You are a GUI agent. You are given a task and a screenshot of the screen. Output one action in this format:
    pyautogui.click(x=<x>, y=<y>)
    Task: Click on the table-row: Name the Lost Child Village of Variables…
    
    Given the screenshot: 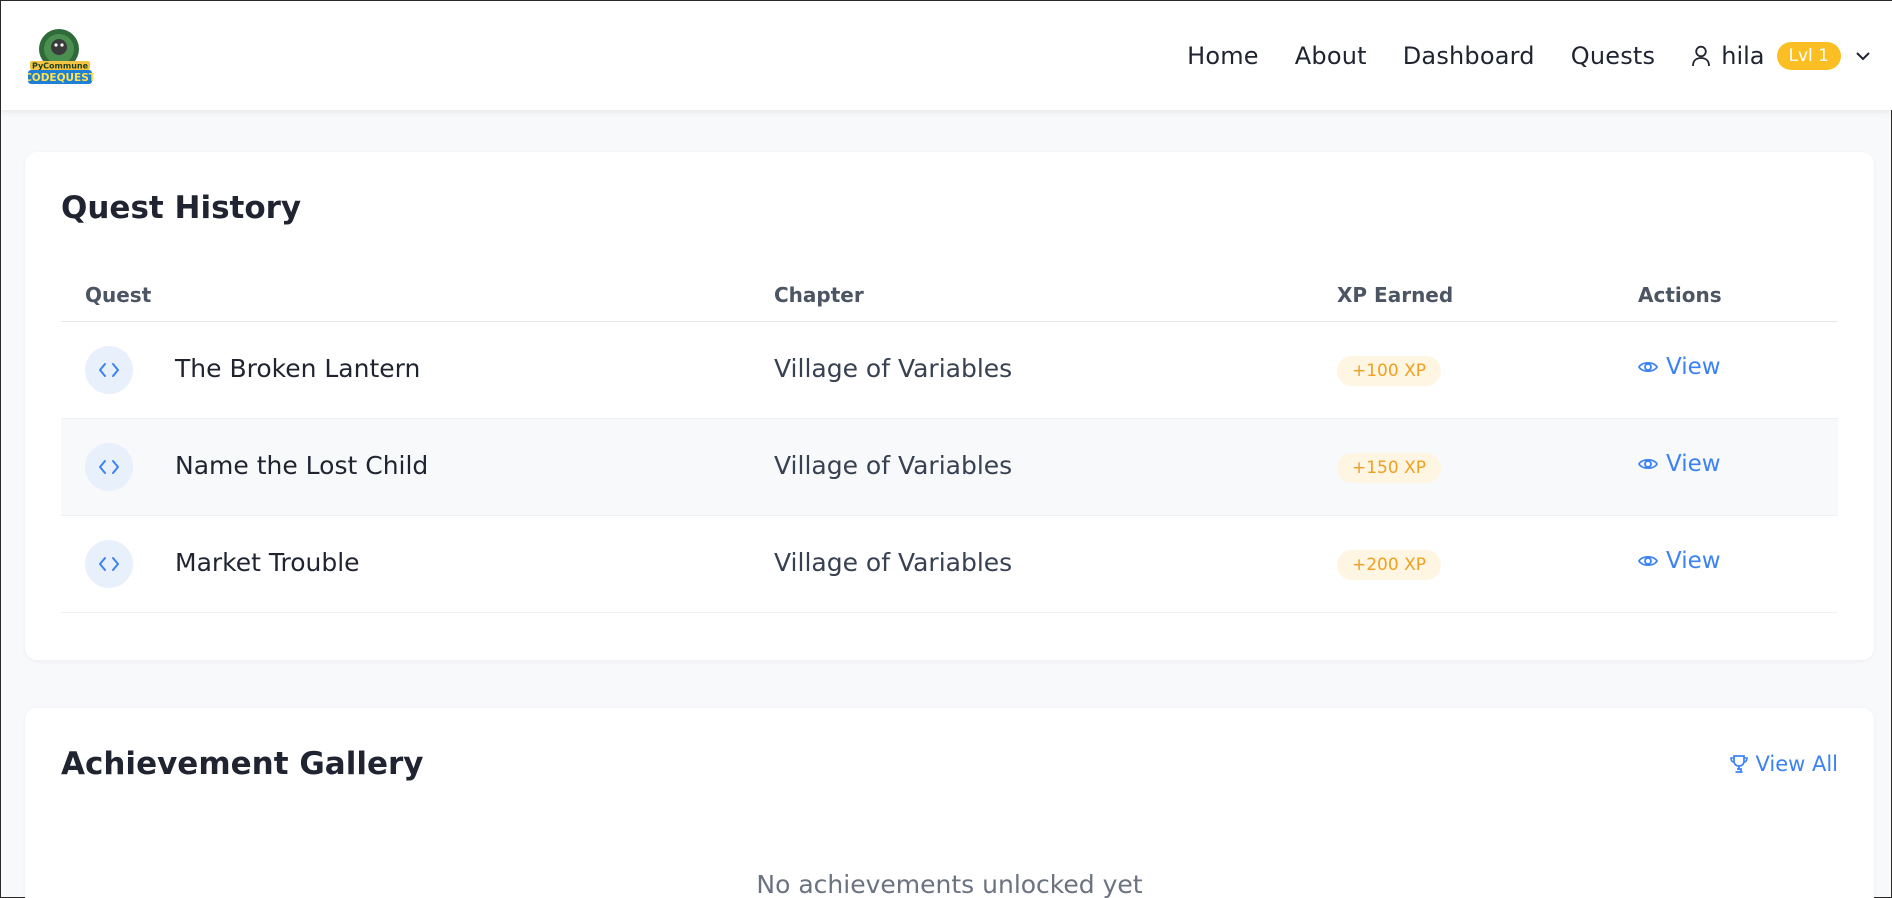 What is the action you would take?
    pyautogui.click(x=949, y=467)
    